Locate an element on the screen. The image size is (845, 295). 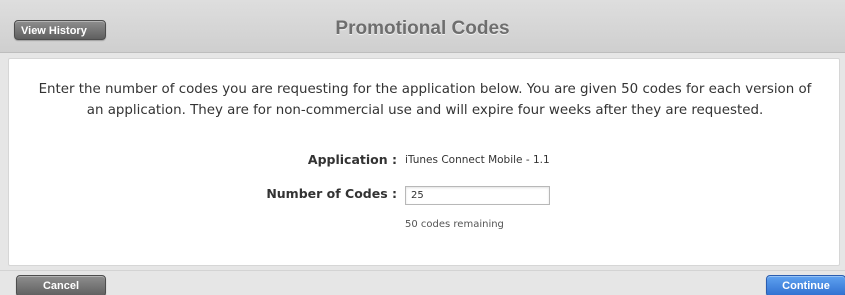
codes-remaining-text: 50 codes remaining is located at coordinates (454, 224).